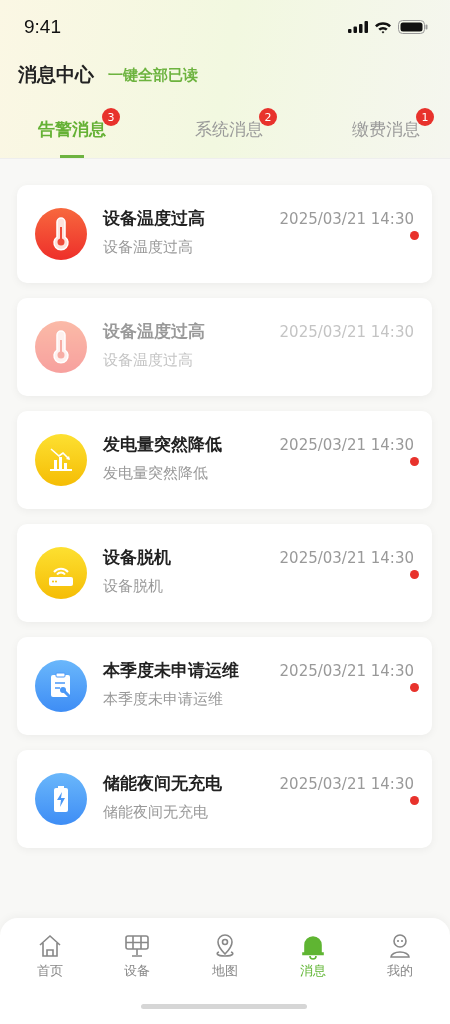 The width and height of the screenshot is (450, 1024). What do you see at coordinates (224, 573) in the screenshot?
I see `message-card: 设备脱机 2025/03/21 14:30 设备脱机` at bounding box center [224, 573].